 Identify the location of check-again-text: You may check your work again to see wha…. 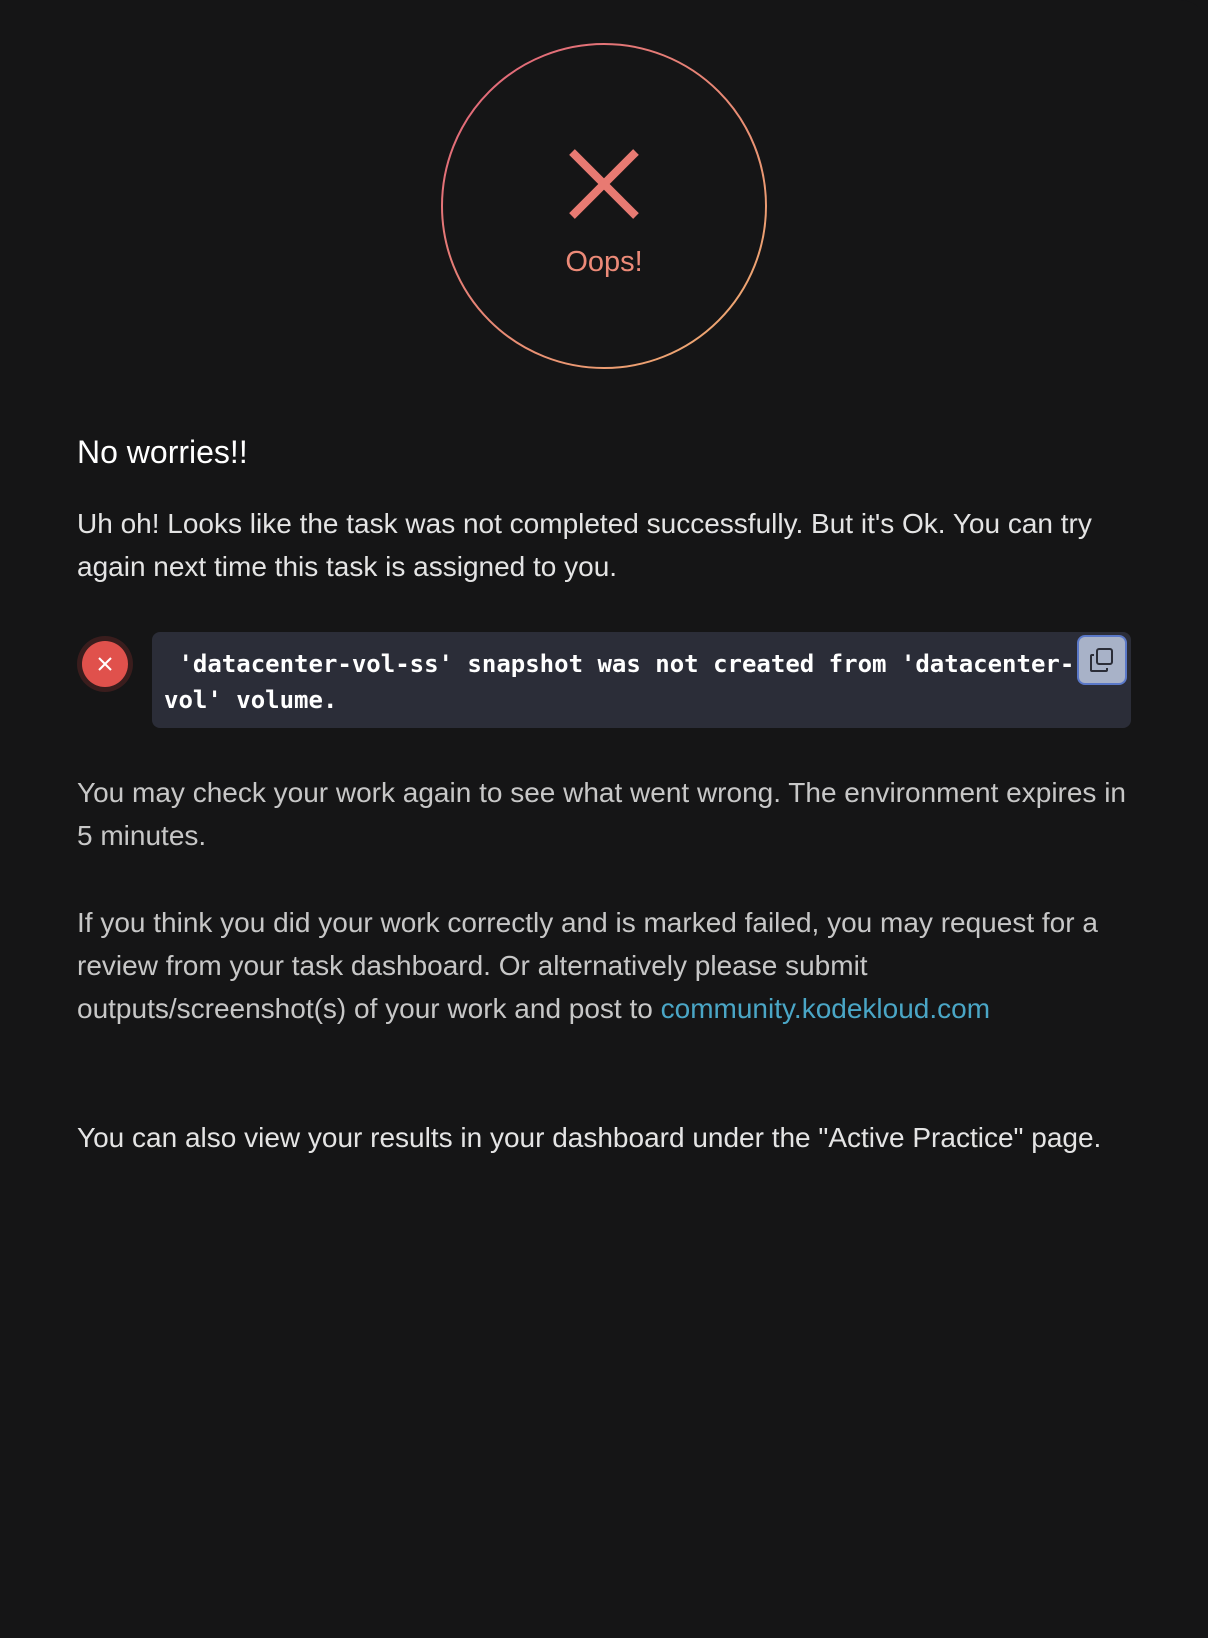
(602, 814).